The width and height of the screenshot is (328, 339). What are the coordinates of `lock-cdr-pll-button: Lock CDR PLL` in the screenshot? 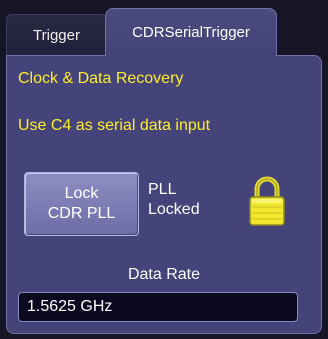 It's located at (81, 204).